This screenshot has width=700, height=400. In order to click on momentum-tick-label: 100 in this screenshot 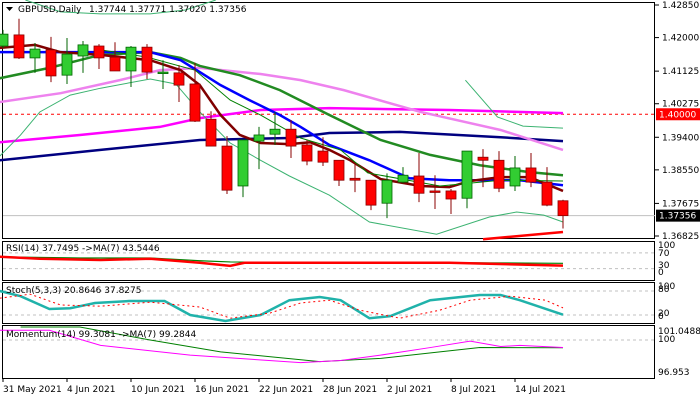, I will do `click(666, 340)`.